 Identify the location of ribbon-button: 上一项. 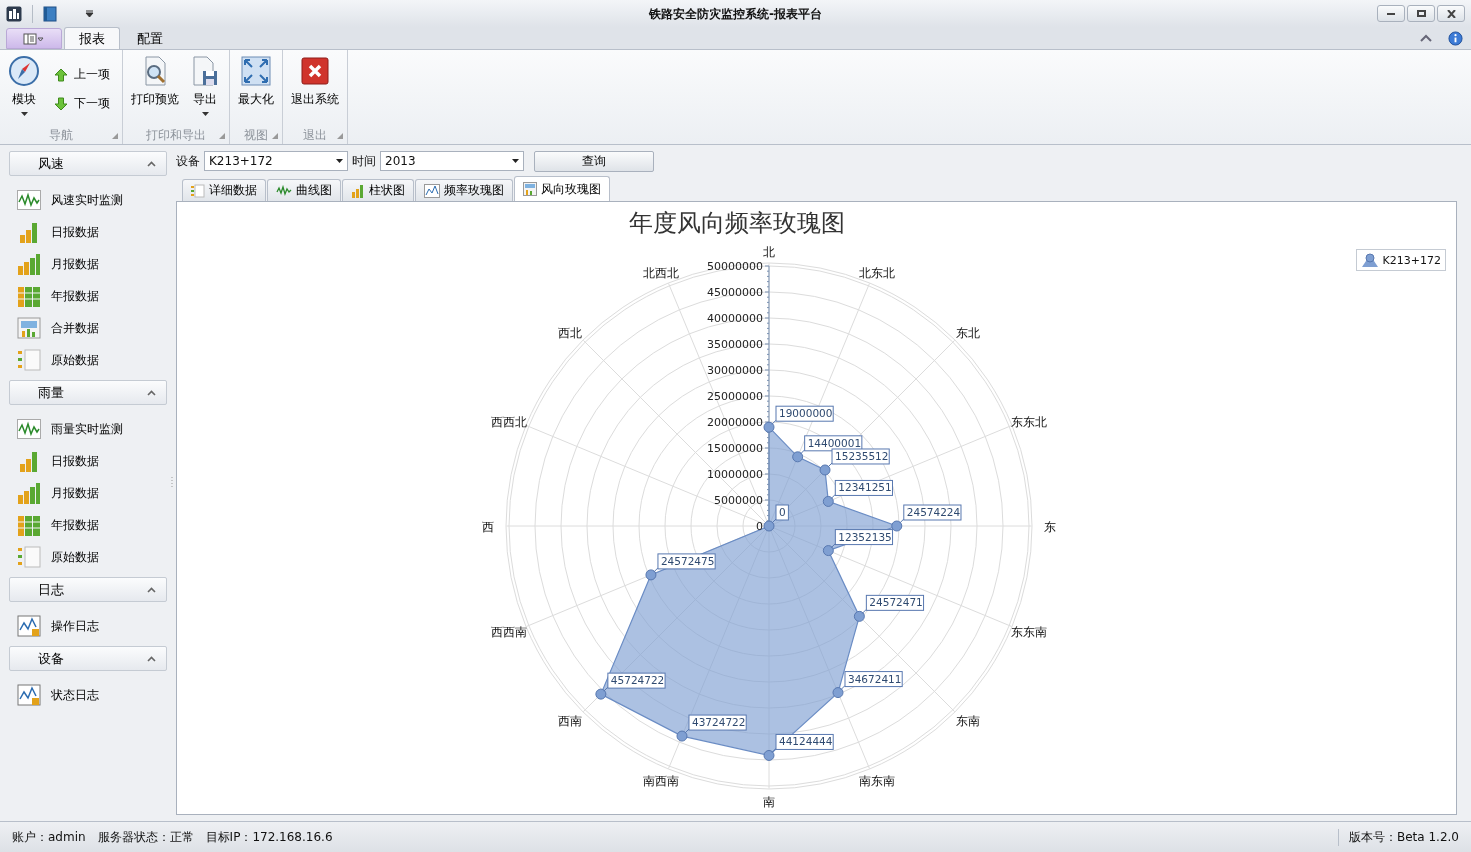
(82, 74).